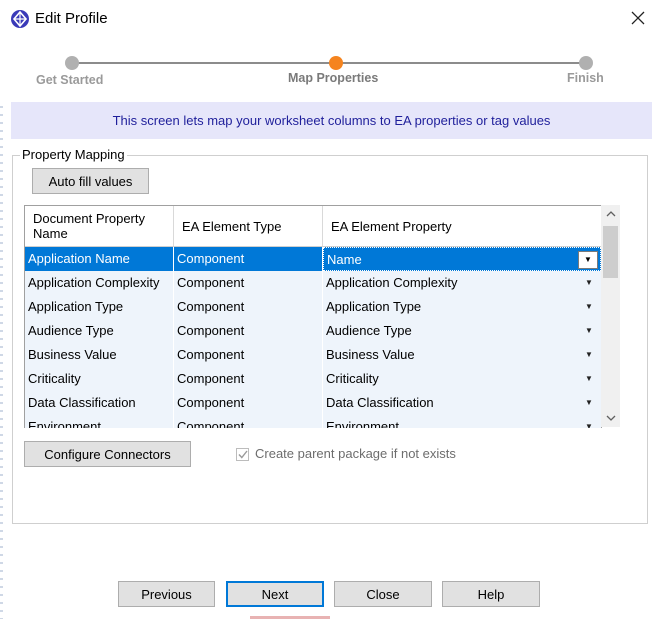 This screenshot has width=657, height=619. Describe the element at coordinates (99, 355) in the screenshot. I see `cell-document-property: Business Value` at that location.